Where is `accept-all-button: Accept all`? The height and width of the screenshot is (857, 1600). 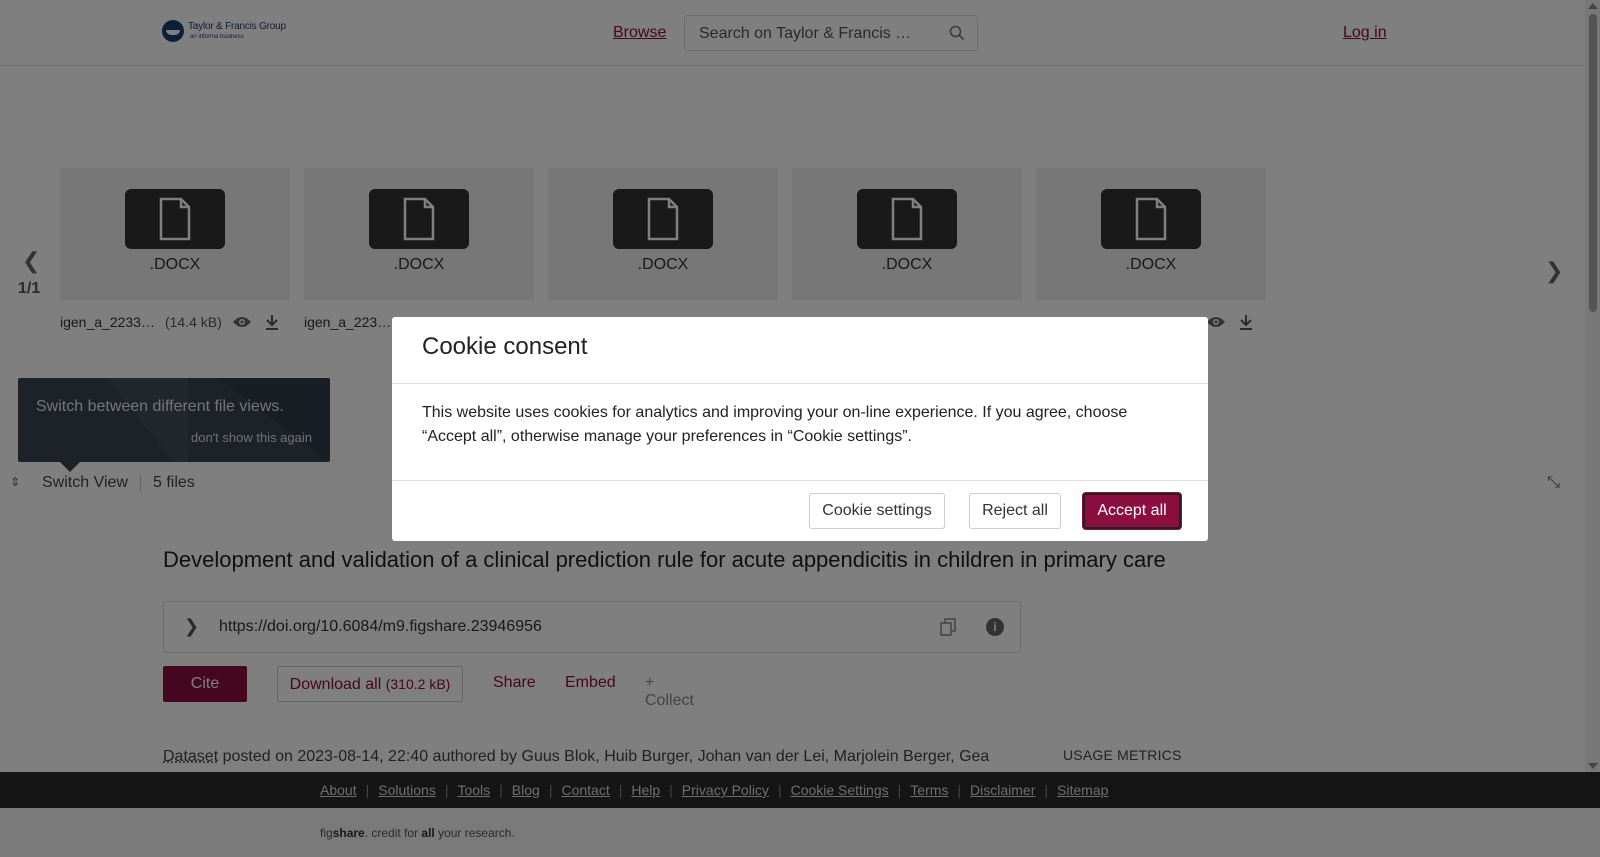 accept-all-button: Accept all is located at coordinates (1132, 511).